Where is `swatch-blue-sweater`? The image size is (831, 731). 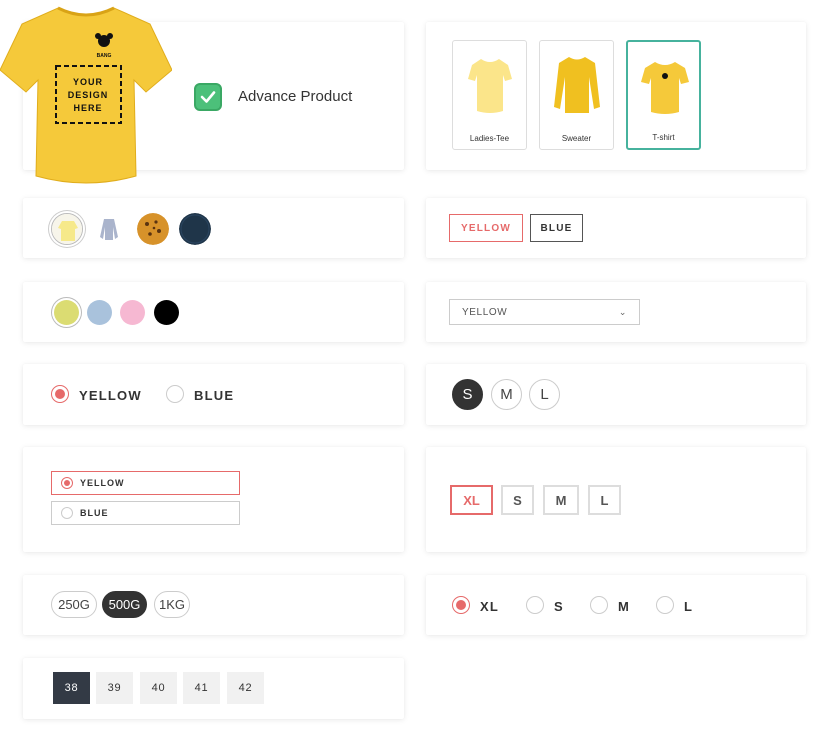
swatch-blue-sweater is located at coordinates (109, 229).